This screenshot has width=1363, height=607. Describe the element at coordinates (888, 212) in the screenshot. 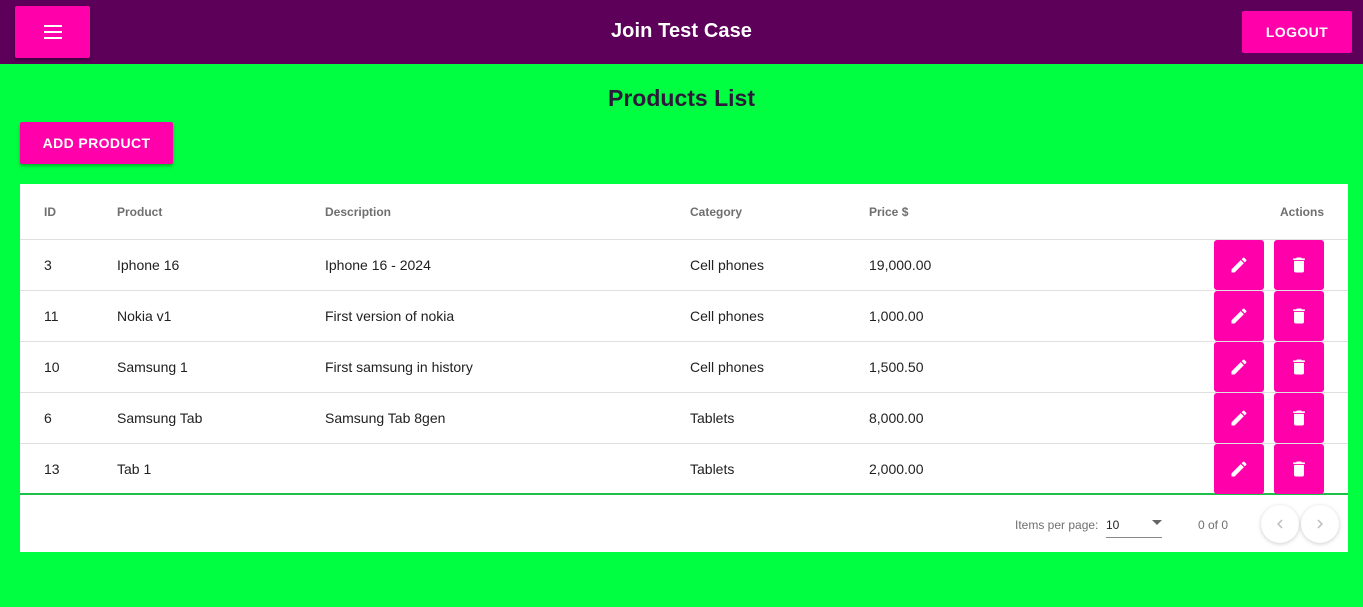

I see `column-header-price: Price $` at that location.